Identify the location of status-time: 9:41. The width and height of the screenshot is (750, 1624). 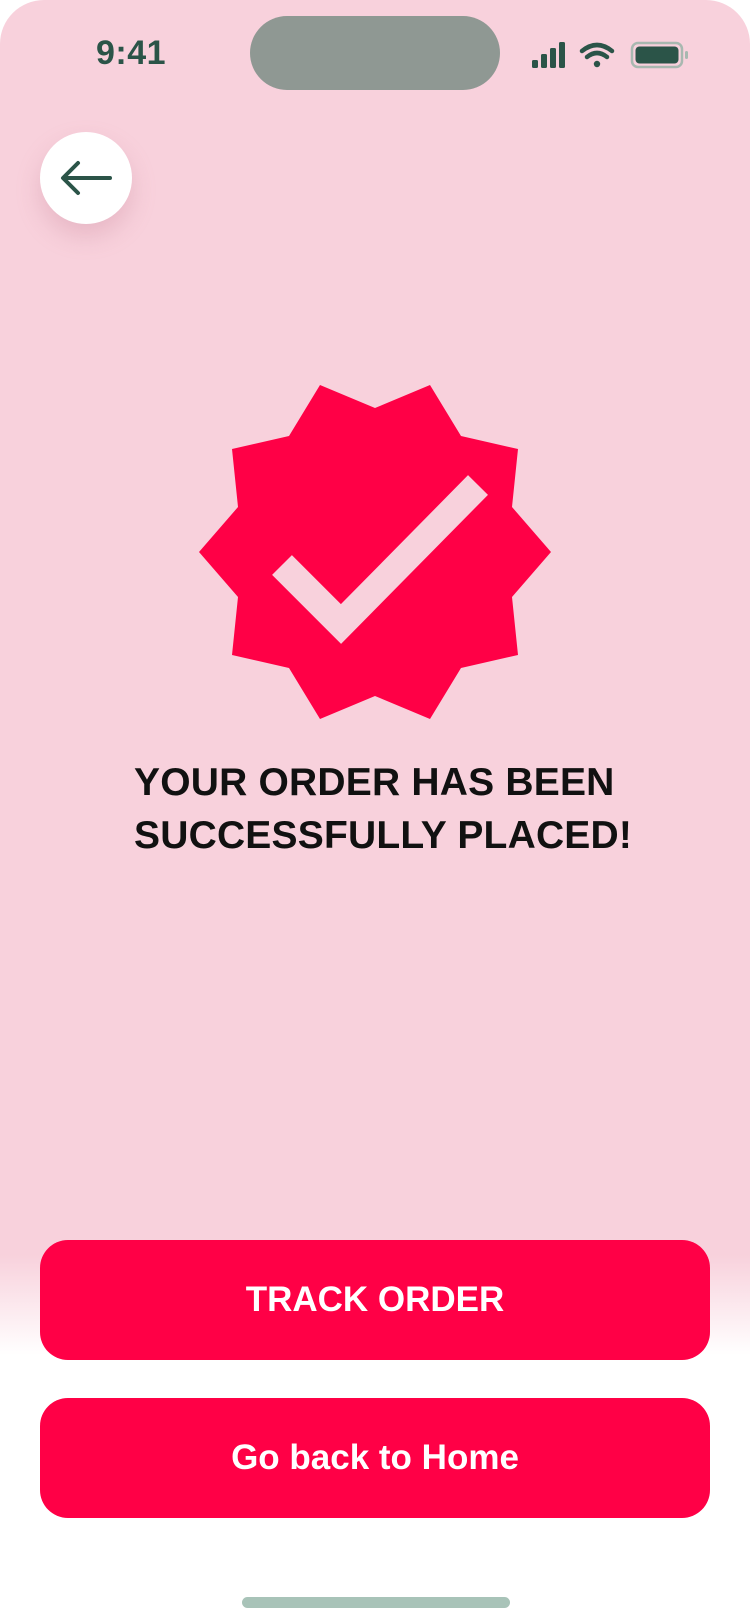
(131, 53).